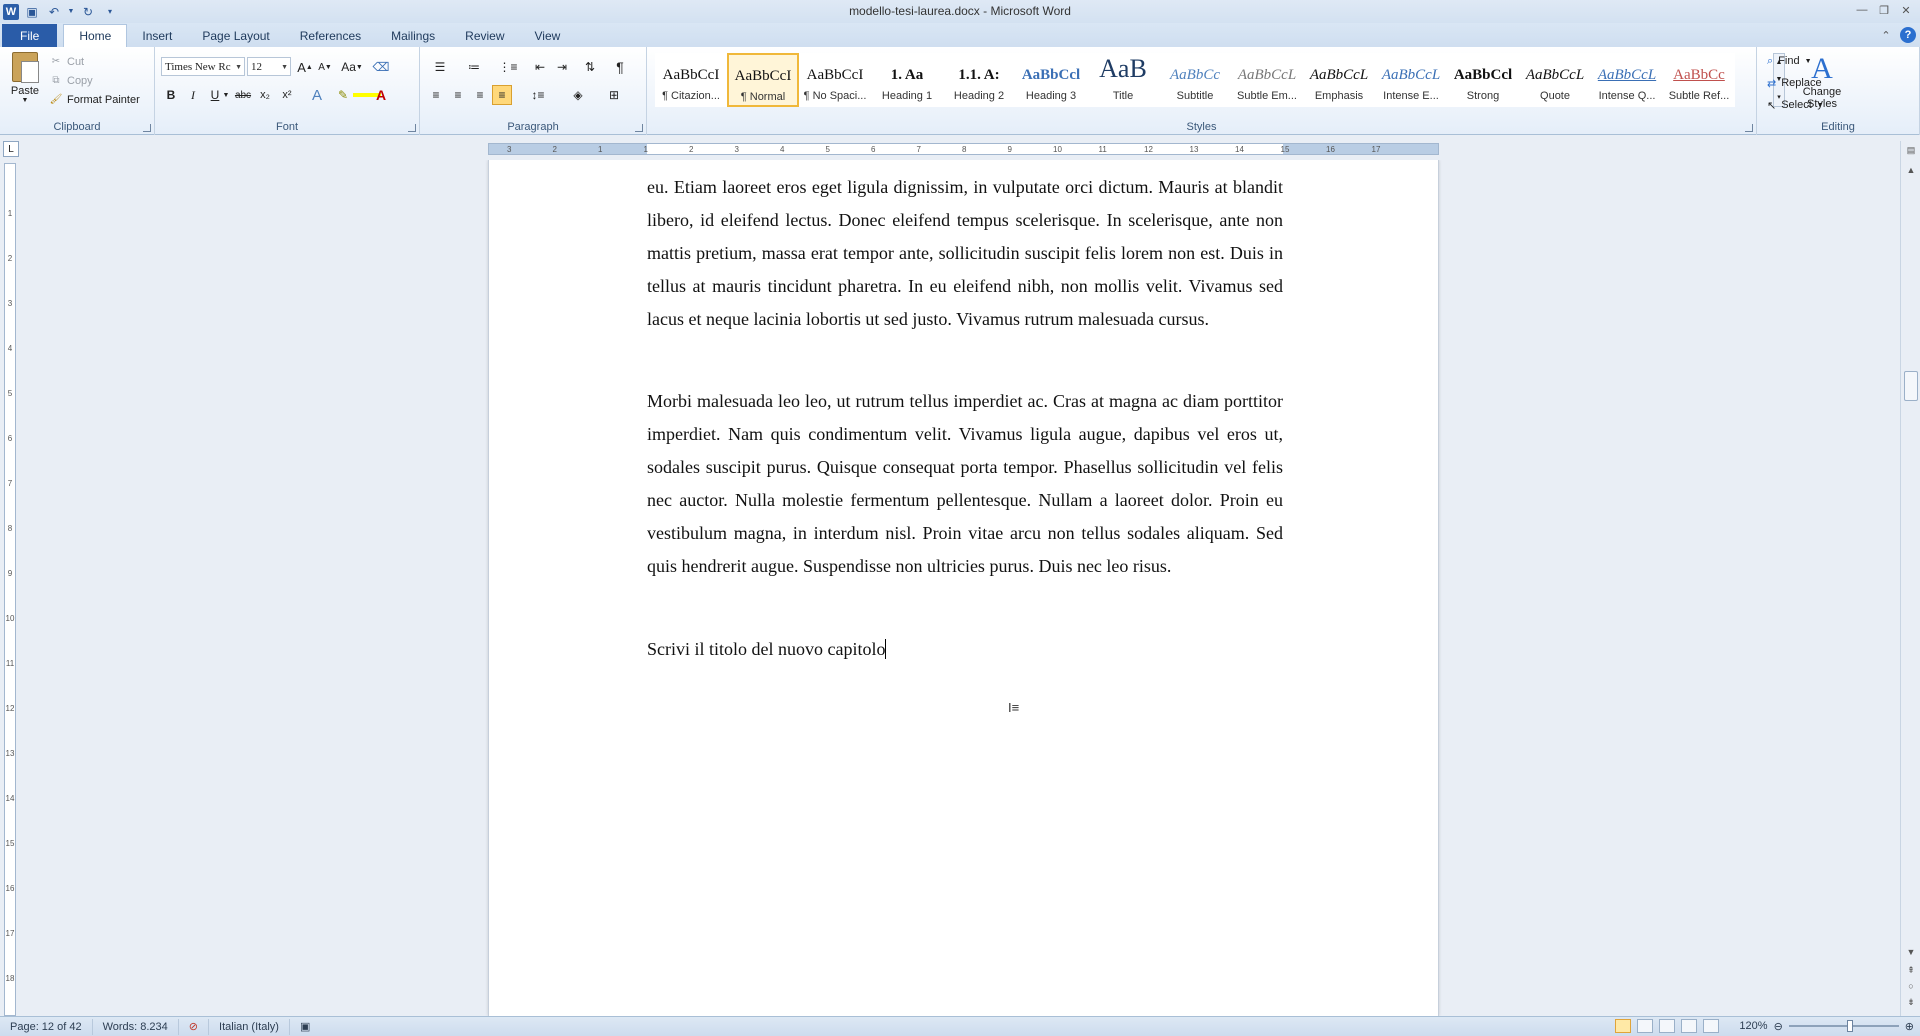  Describe the element at coordinates (614, 95) in the screenshot. I see `borders-icon: ⊞` at that location.